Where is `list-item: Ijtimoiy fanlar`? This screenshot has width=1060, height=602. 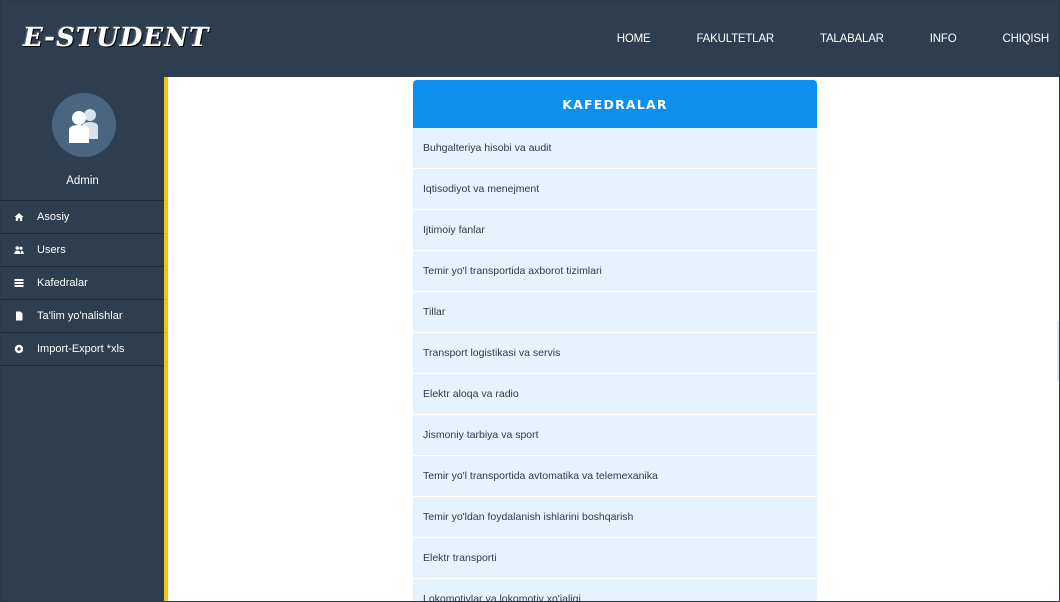
list-item: Ijtimoiy fanlar is located at coordinates (615, 230).